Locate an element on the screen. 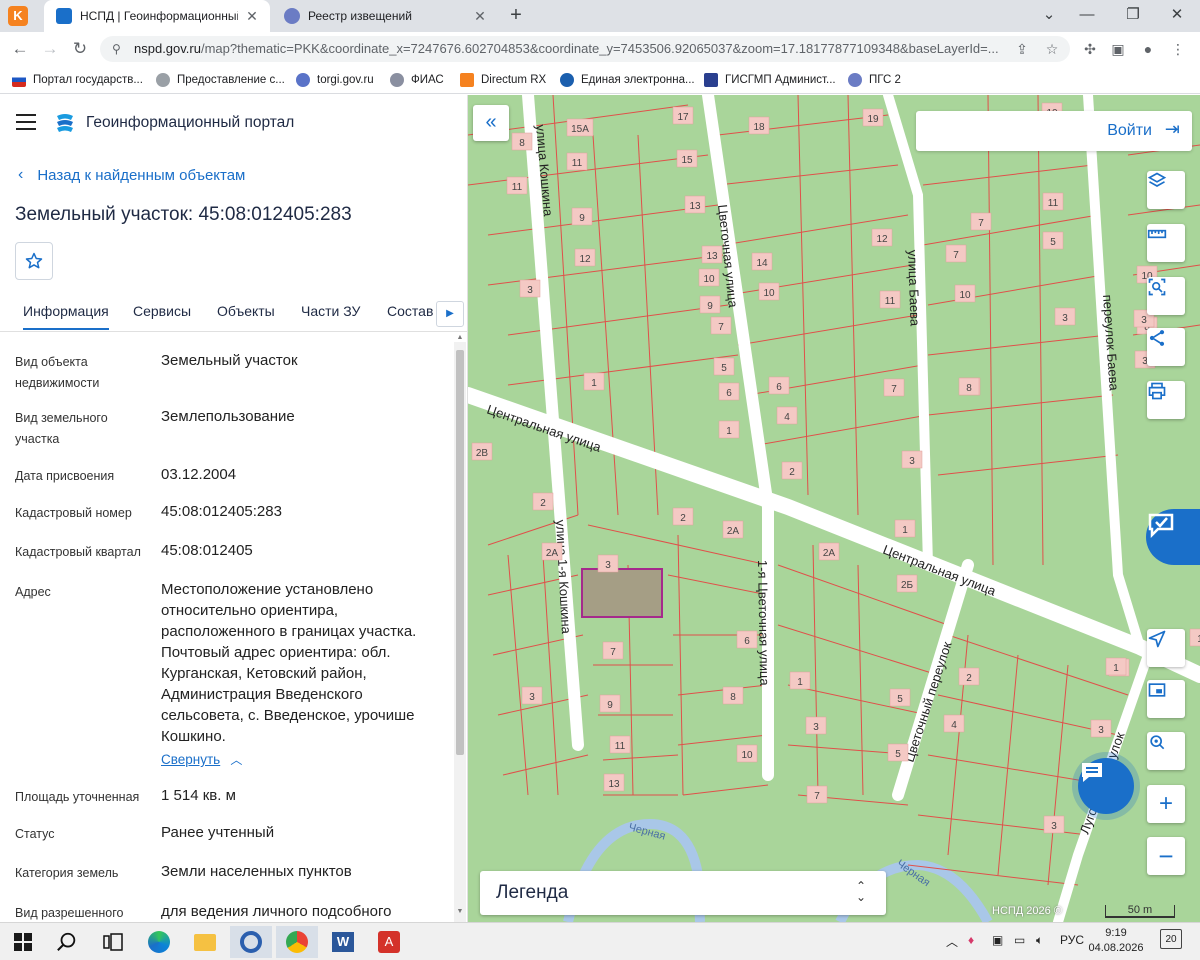 Image resolution: width=1200 pixels, height=960 pixels. feedback-icon is located at coordinates (1161, 526).